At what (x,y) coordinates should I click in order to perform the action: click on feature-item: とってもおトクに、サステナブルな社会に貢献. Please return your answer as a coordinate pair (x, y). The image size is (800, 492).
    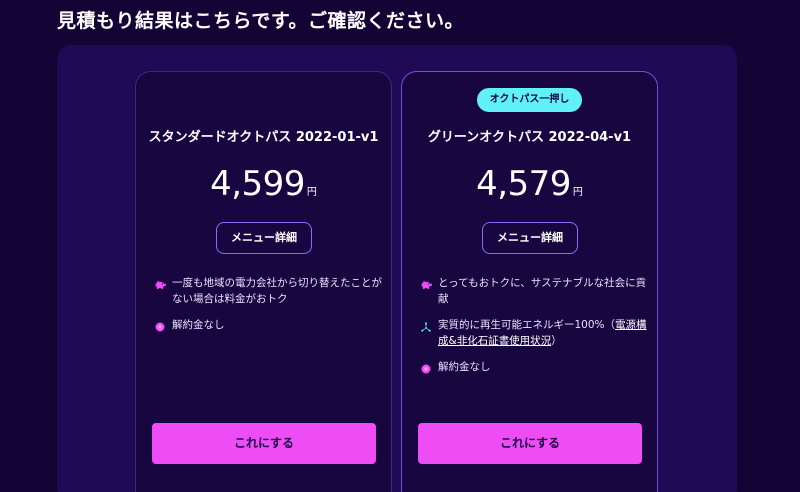
    Looking at the image, I should click on (533, 291).